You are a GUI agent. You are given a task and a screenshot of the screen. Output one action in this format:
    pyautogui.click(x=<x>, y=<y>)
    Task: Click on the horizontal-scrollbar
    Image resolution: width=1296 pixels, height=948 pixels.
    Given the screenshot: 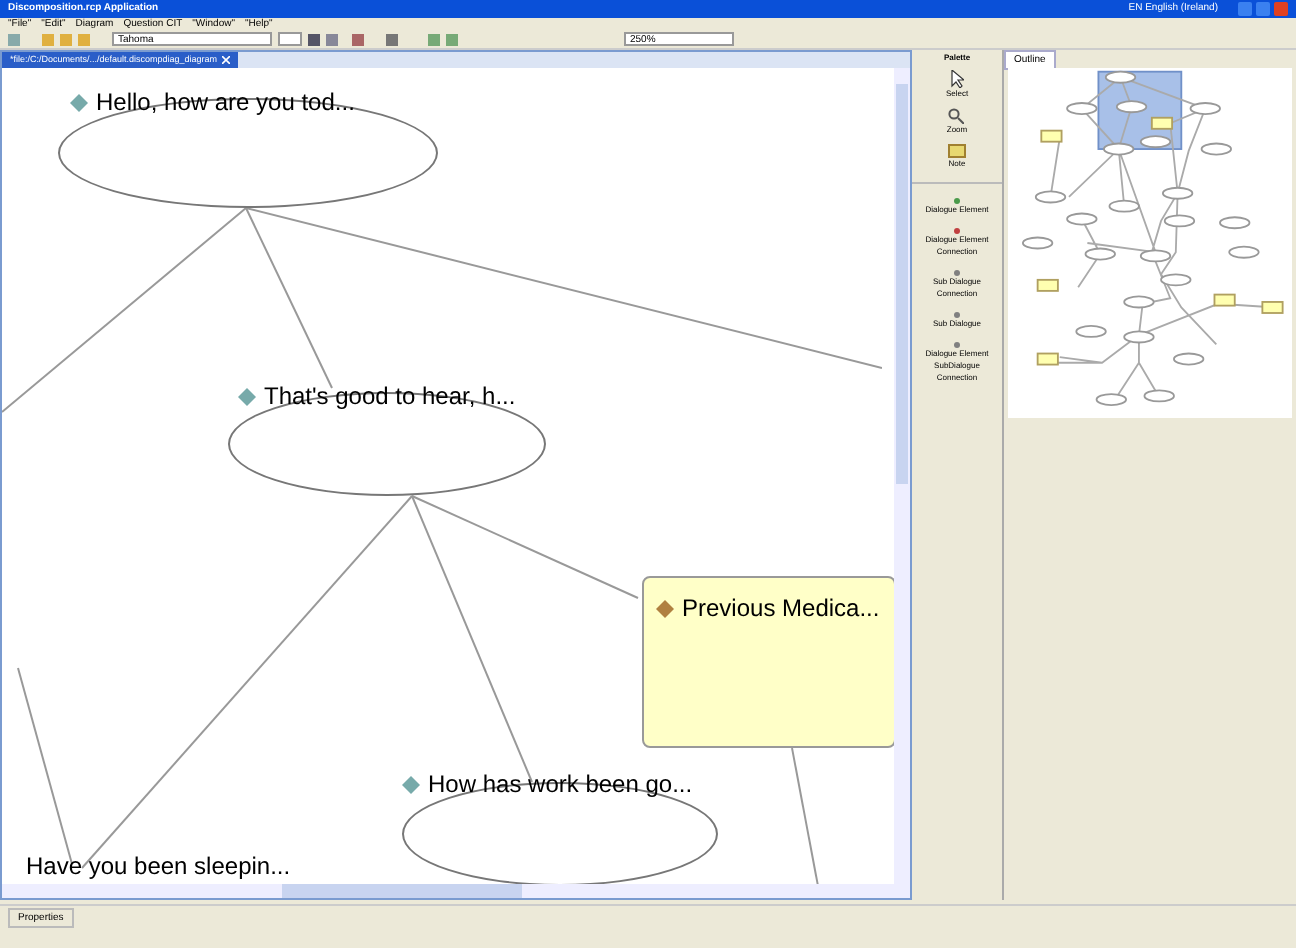 What is the action you would take?
    pyautogui.click(x=456, y=891)
    